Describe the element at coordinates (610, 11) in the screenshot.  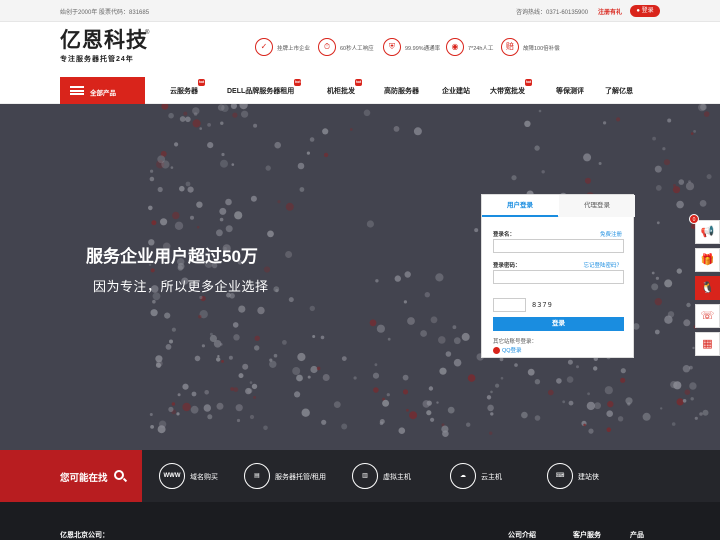
I see `register-link: 注册有礼` at that location.